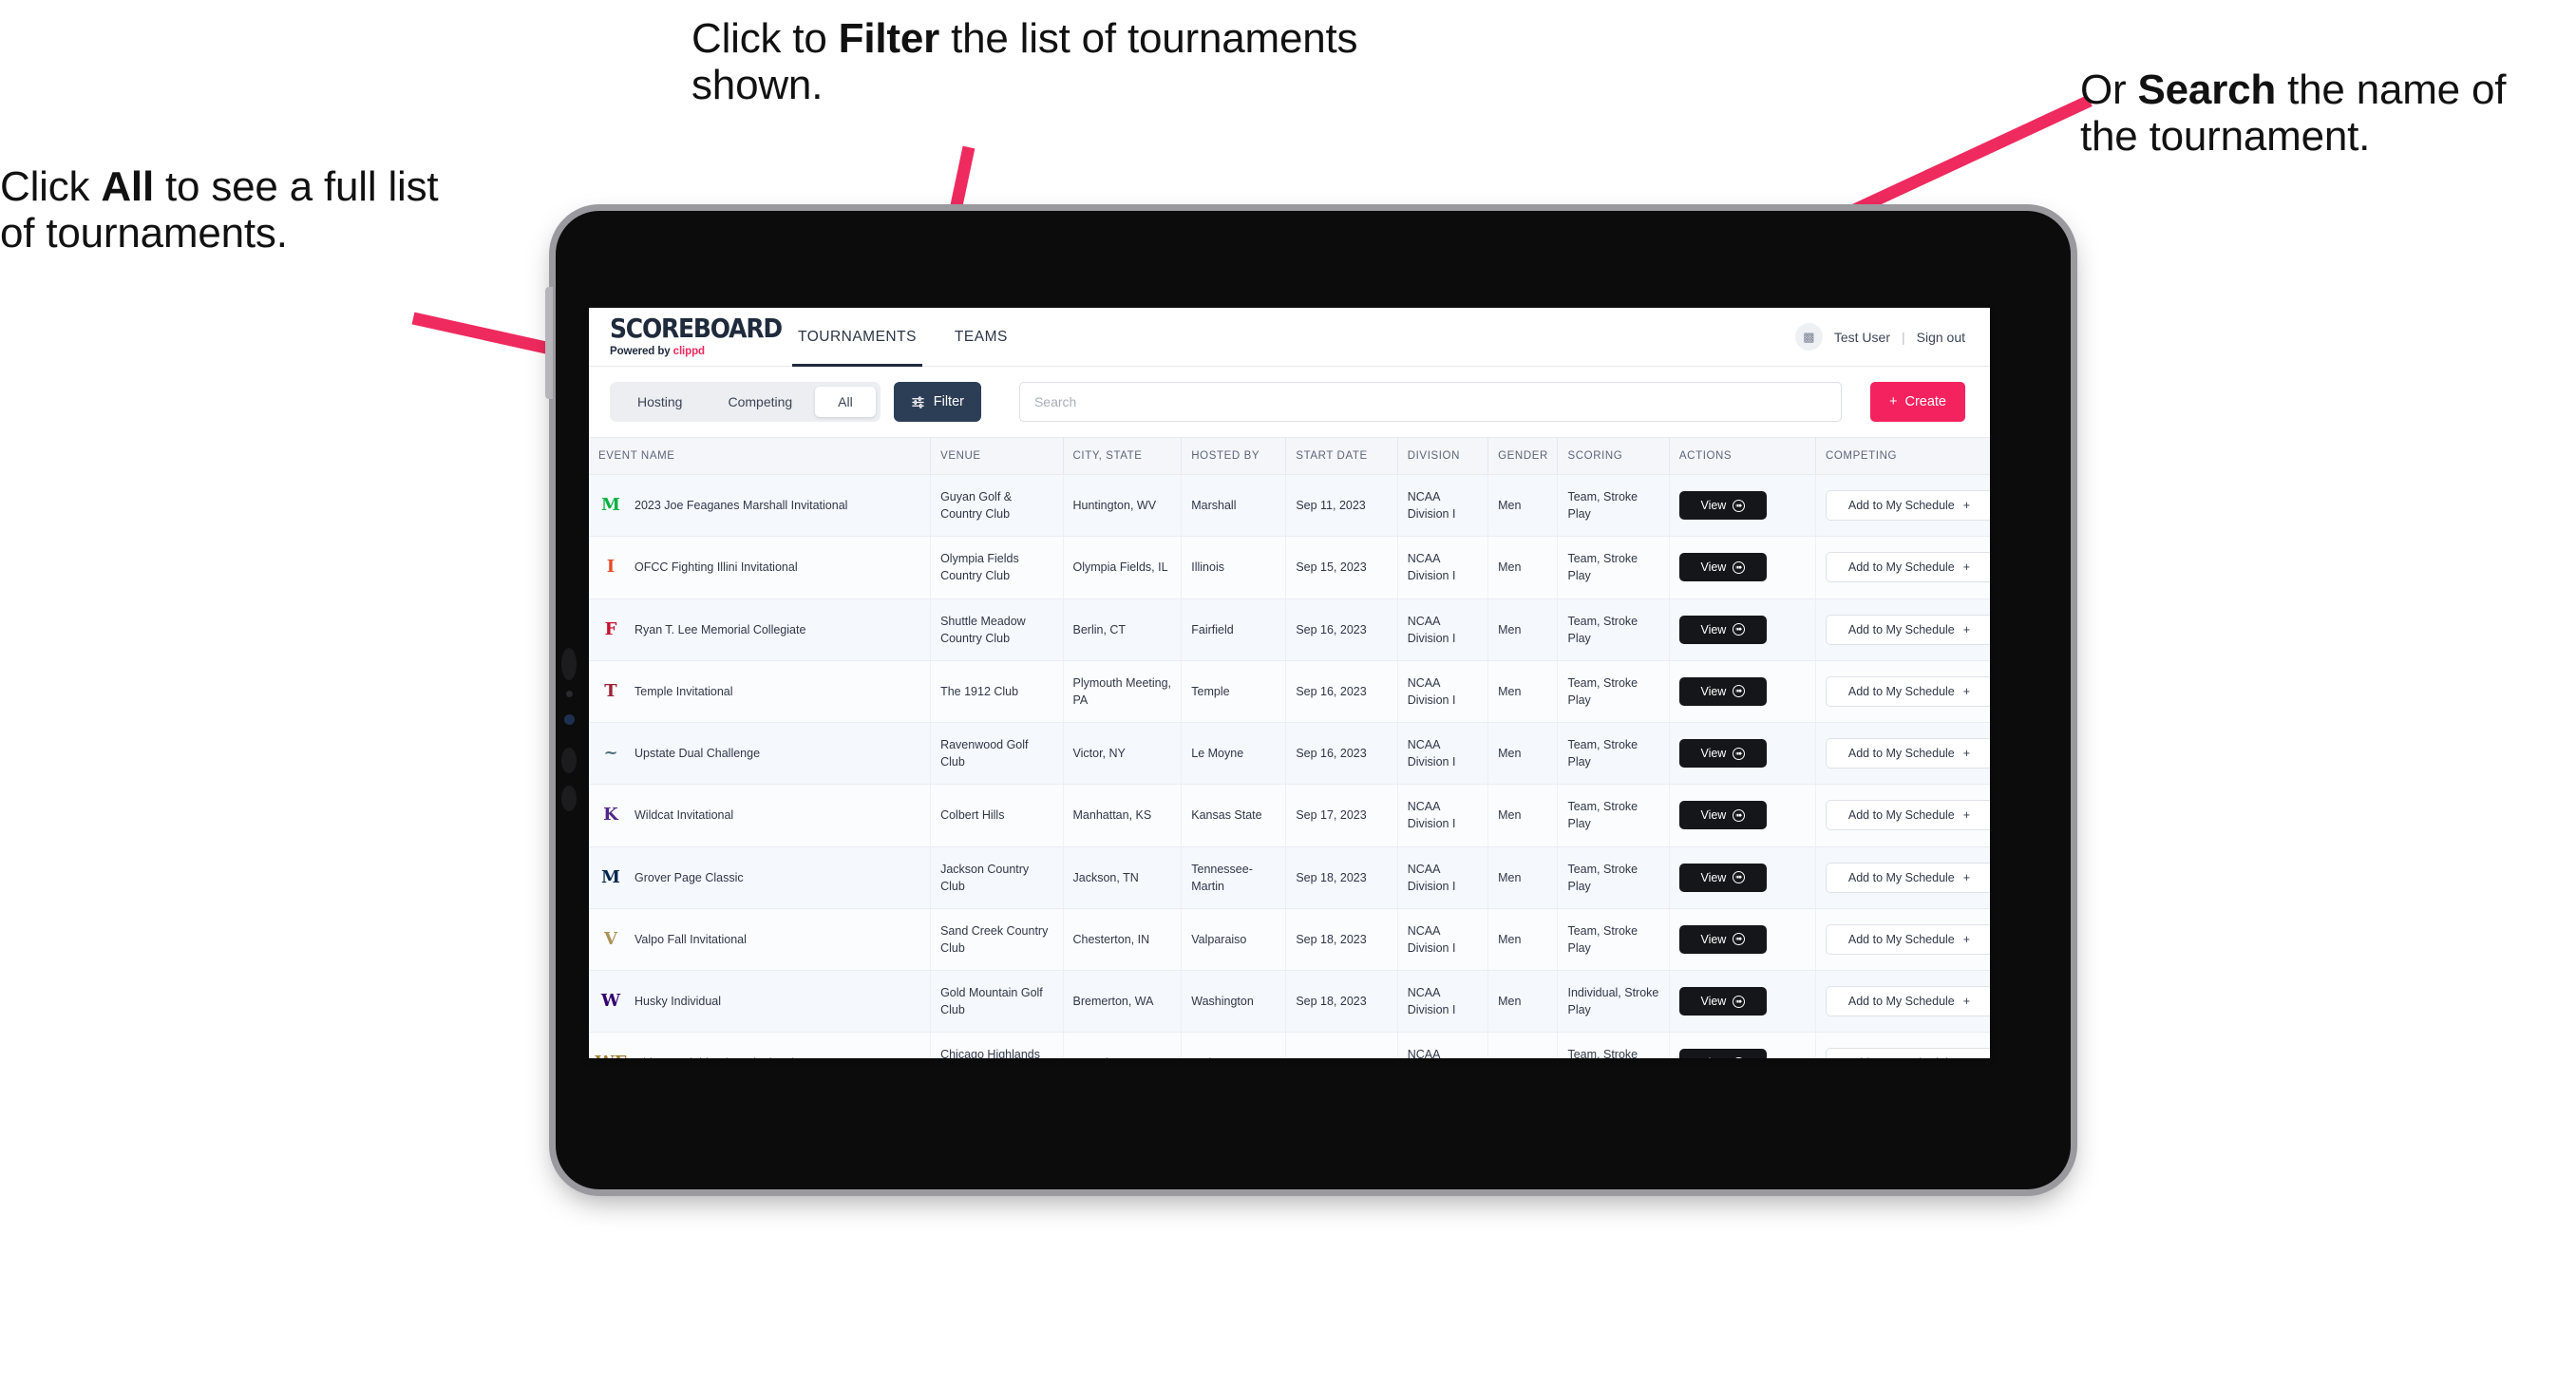 This screenshot has width=2576, height=1386. What do you see at coordinates (760, 1045) in the screenshot?
I see `cell-event-name: WF Chicago Highlands Invitational` at bounding box center [760, 1045].